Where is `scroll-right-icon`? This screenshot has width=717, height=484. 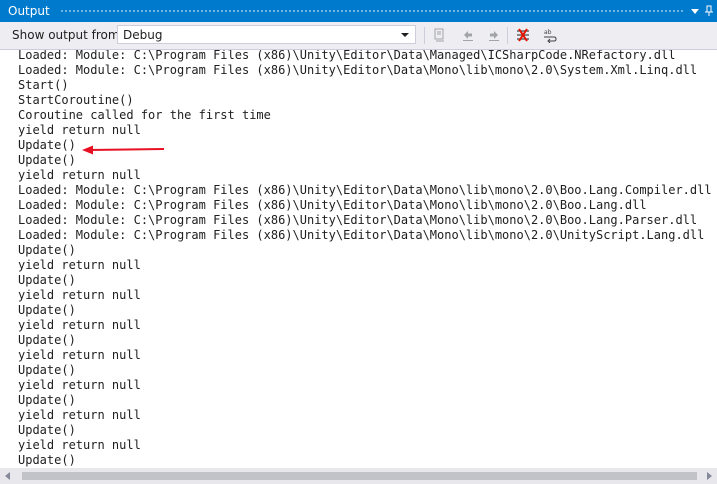 scroll-right-icon is located at coordinates (709, 476).